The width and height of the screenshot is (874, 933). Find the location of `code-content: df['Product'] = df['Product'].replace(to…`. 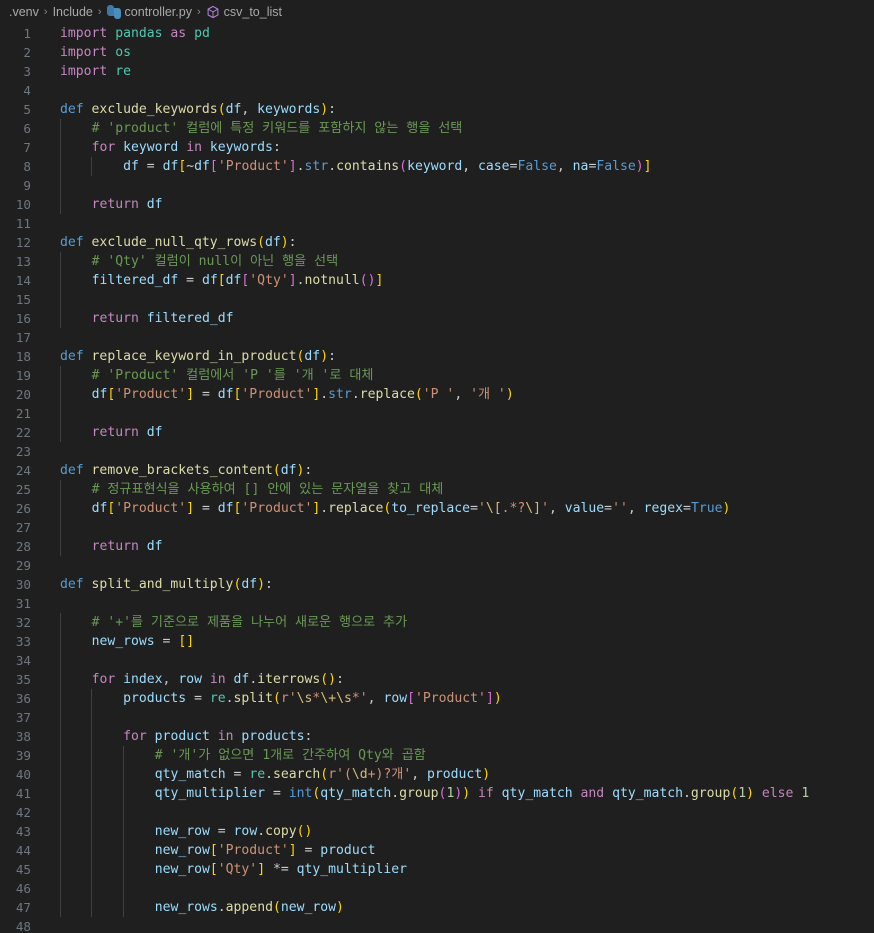

code-content: df['Product'] = df['Product'].replace(to… is located at coordinates (460, 508).